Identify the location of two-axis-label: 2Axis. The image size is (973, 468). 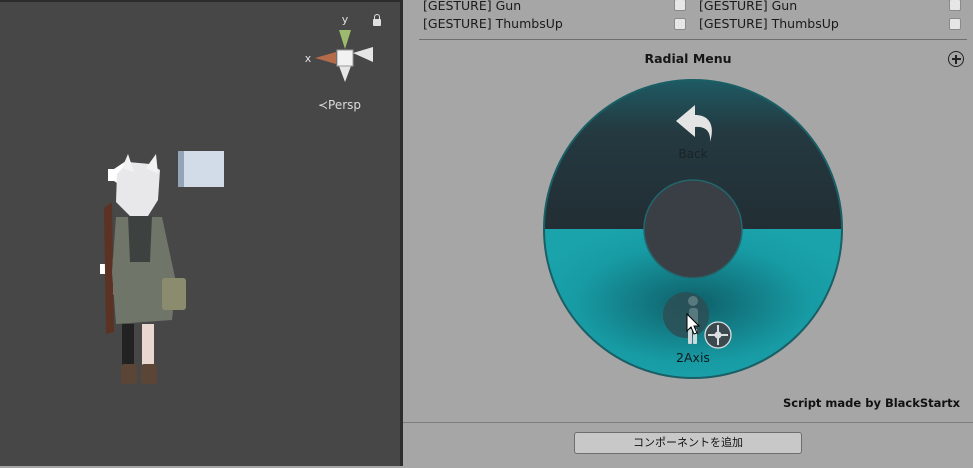
(693, 357).